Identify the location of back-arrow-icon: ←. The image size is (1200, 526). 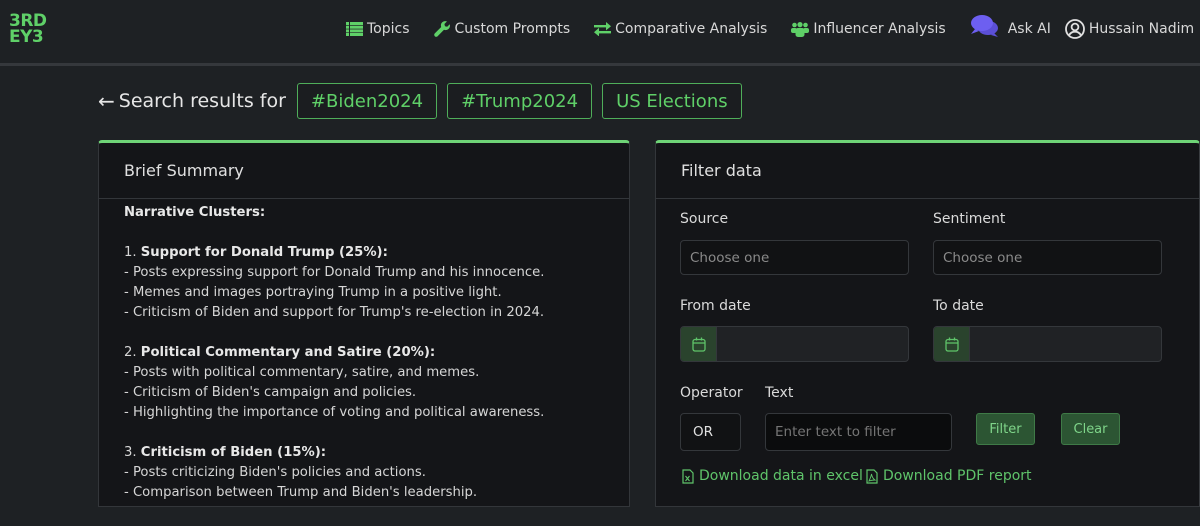
(106, 101).